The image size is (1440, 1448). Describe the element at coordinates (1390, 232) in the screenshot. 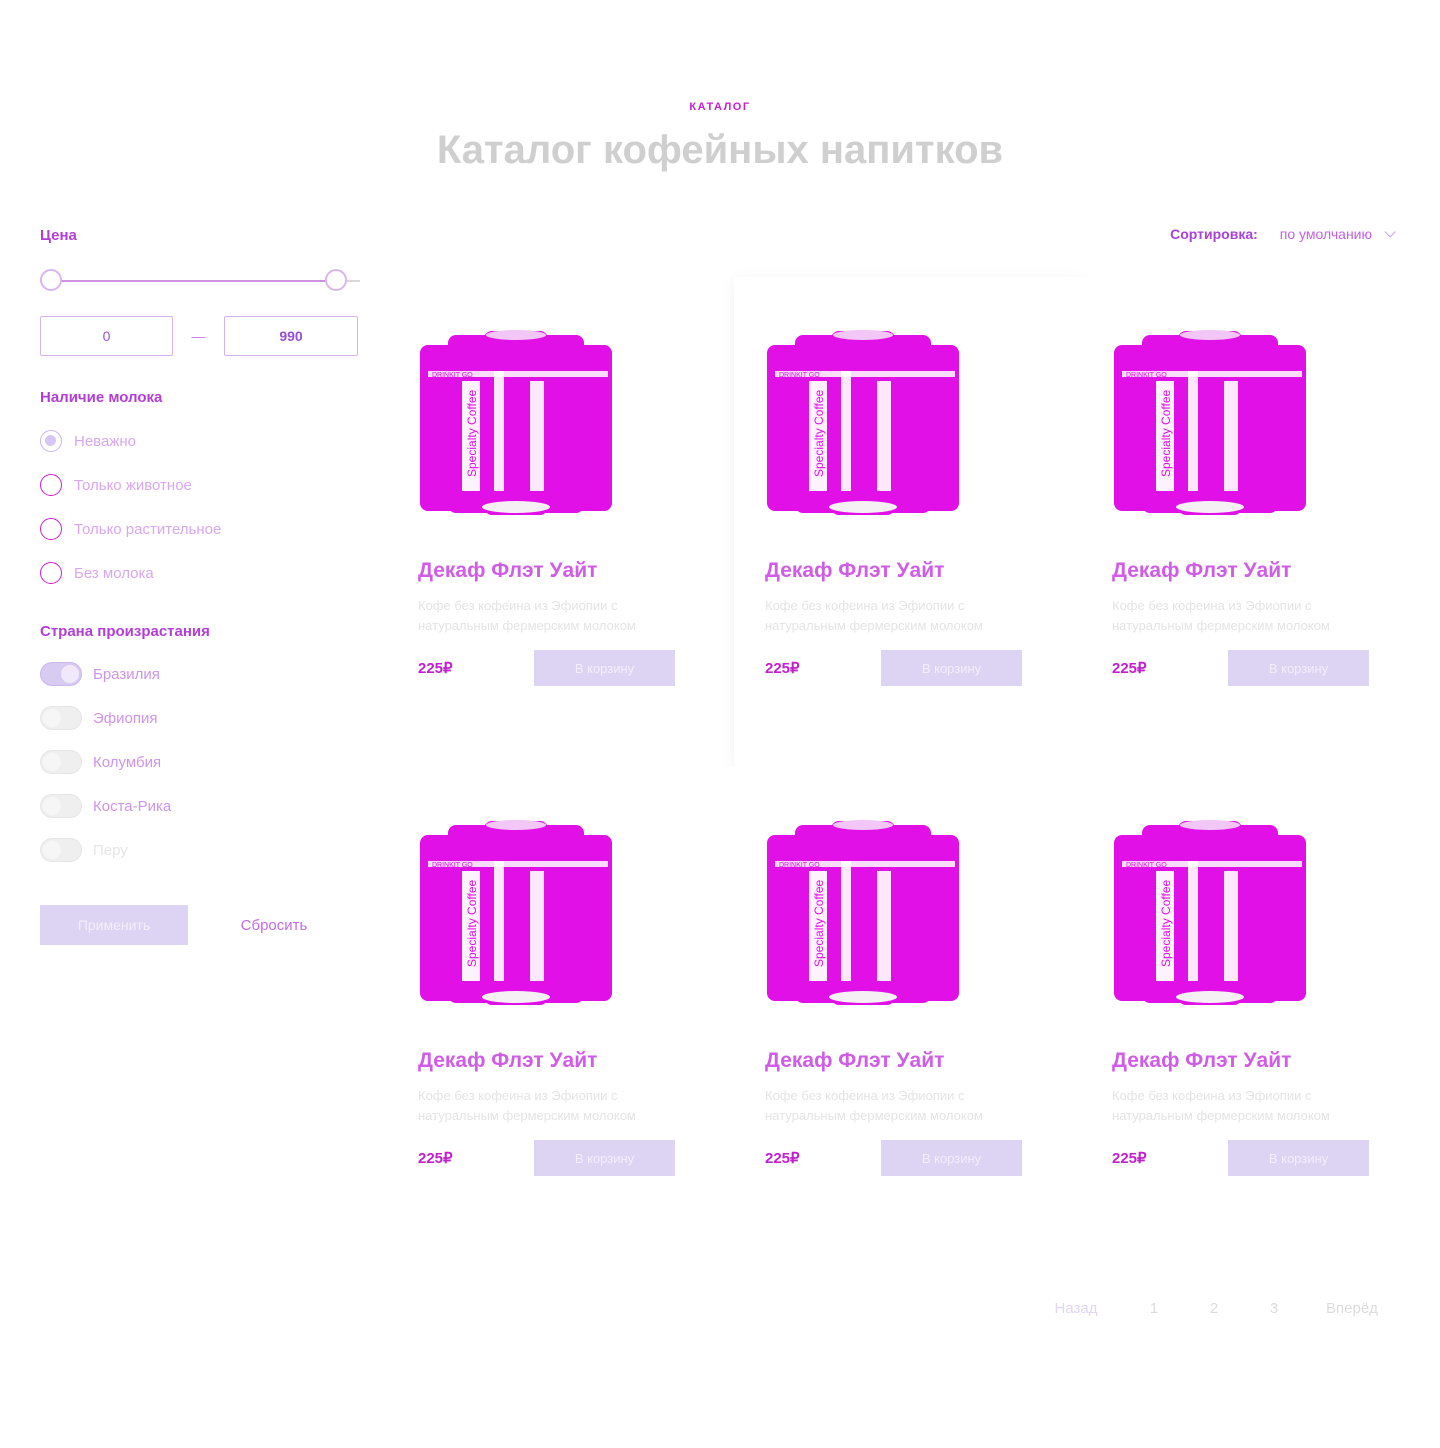

I see `chevron-down-icon` at that location.